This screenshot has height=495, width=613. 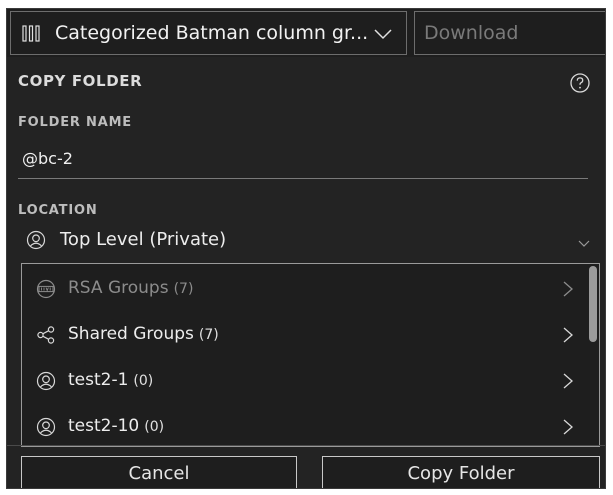 What do you see at coordinates (303, 289) in the screenshot?
I see `list-item-rsa-groups: RSA Groups (7)` at bounding box center [303, 289].